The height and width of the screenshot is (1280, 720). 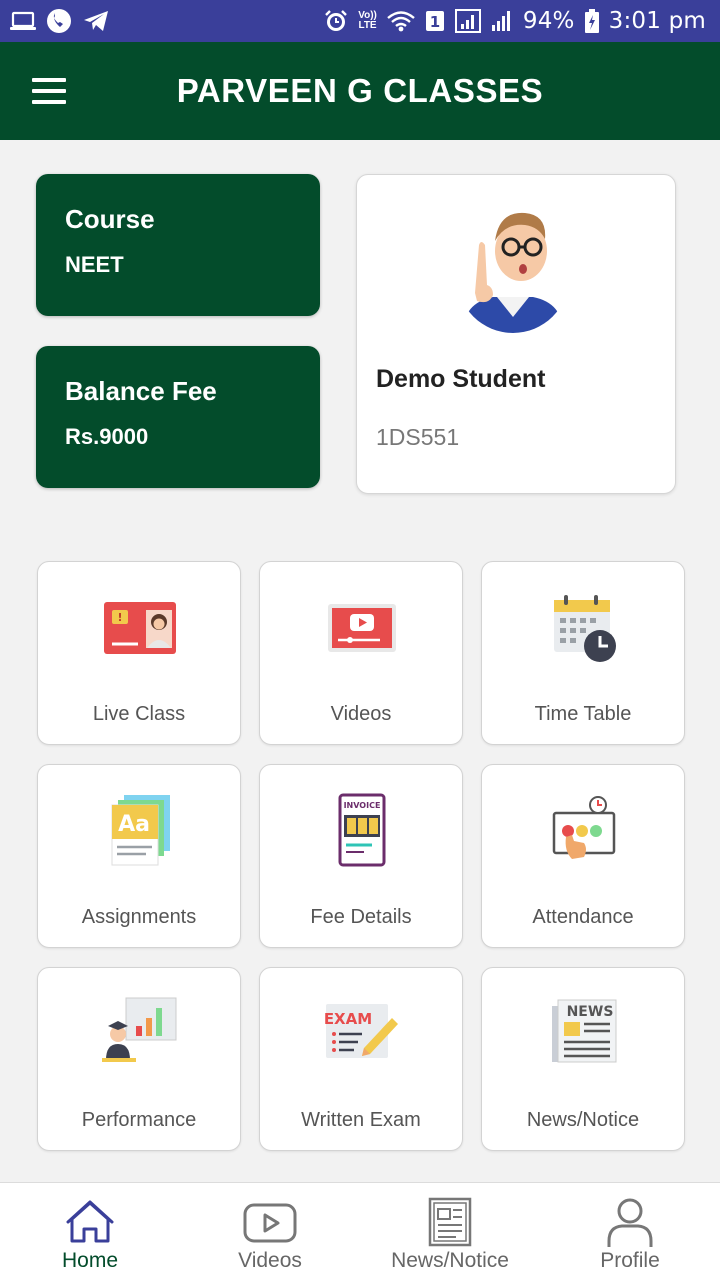 What do you see at coordinates (361, 1120) in the screenshot?
I see `tile-label: Written Exam` at bounding box center [361, 1120].